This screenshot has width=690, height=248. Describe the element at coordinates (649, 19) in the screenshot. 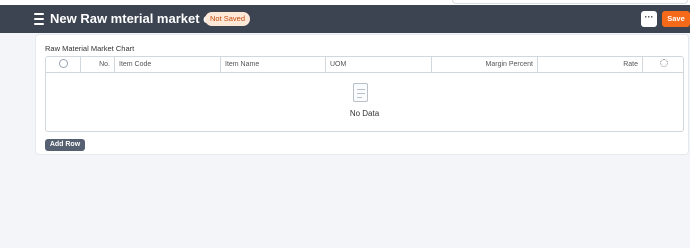

I see `more-actions-button: ···` at that location.